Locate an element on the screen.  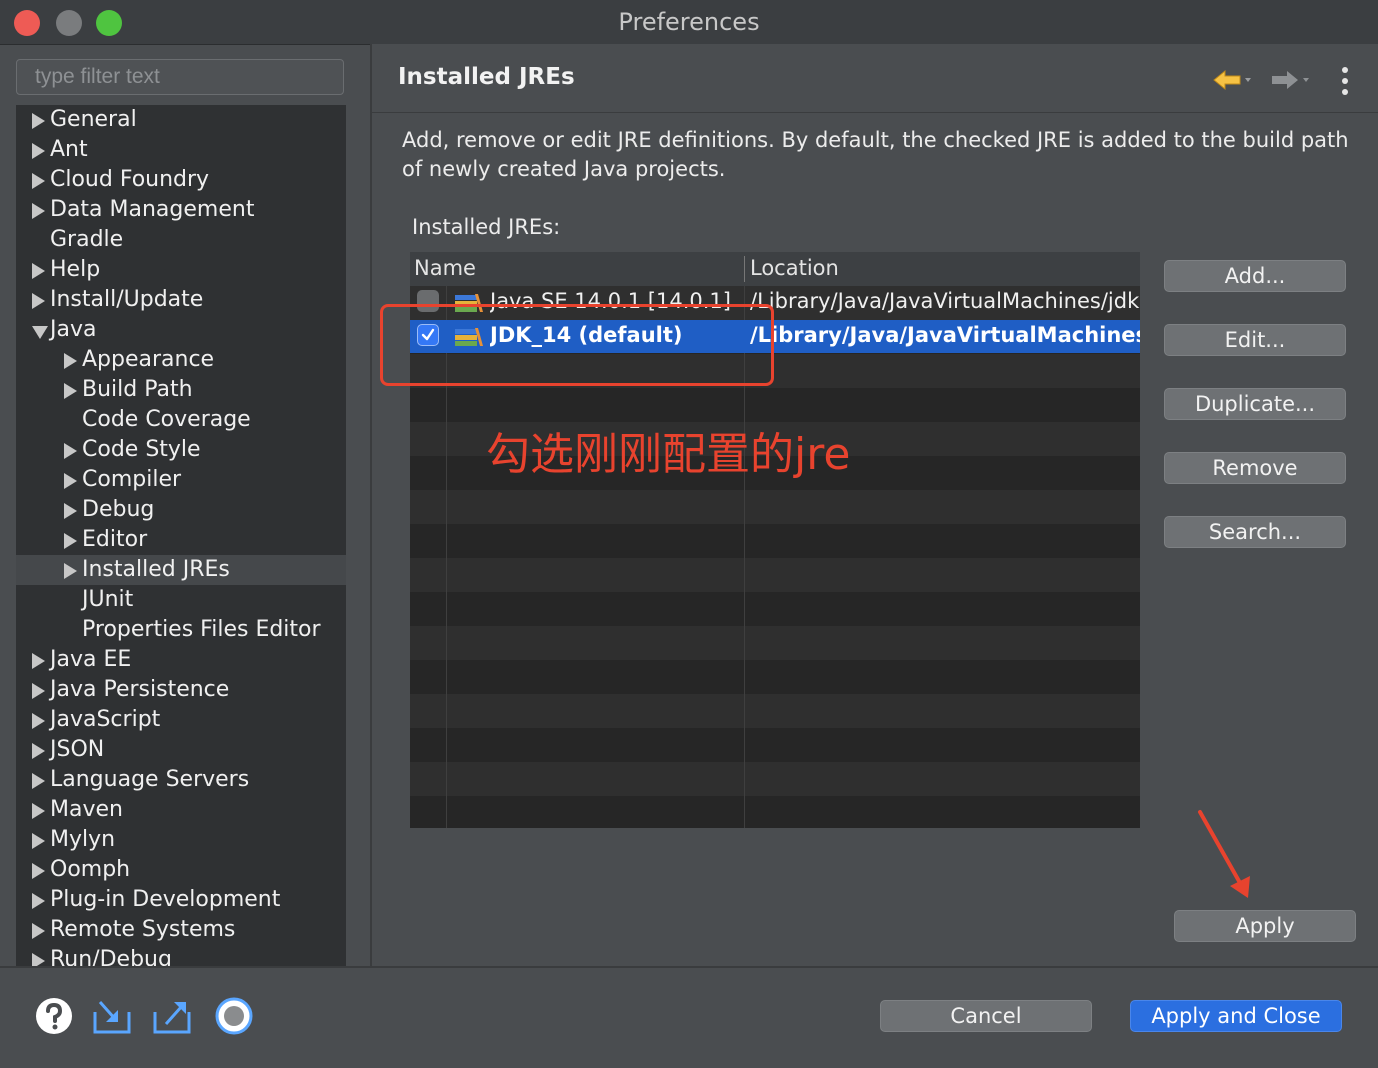
sidebar-item: Appearance is located at coordinates (181, 360).